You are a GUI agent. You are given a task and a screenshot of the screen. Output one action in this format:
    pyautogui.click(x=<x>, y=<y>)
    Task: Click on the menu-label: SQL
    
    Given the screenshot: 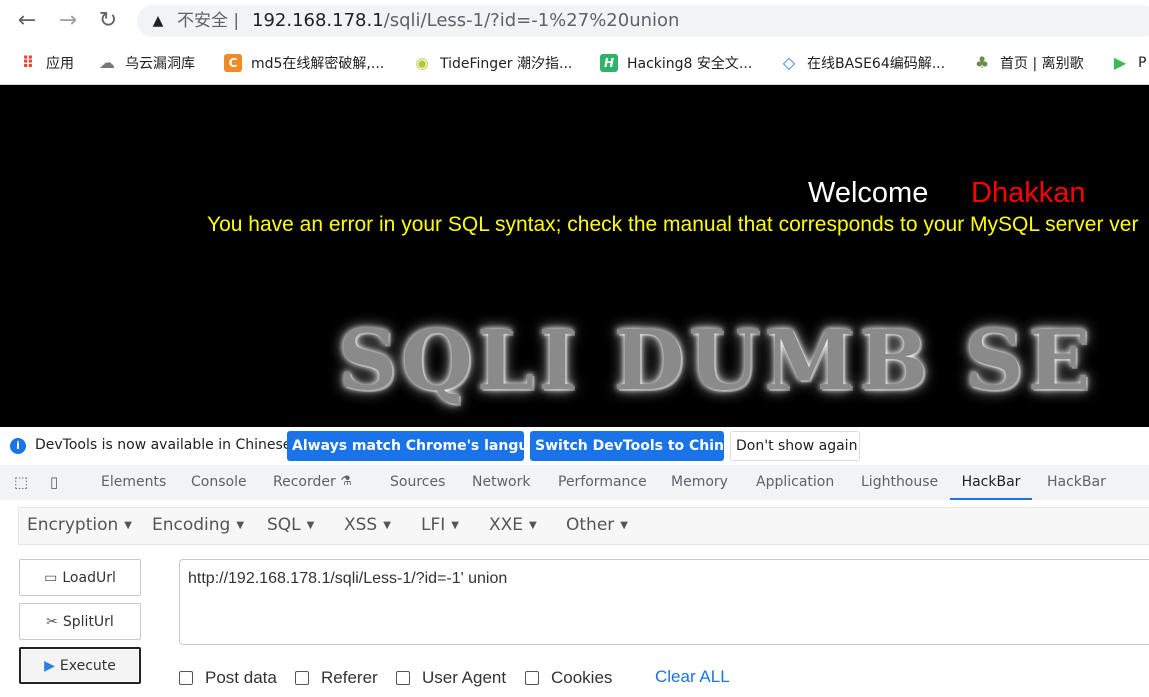 What is the action you would take?
    pyautogui.click(x=284, y=525)
    